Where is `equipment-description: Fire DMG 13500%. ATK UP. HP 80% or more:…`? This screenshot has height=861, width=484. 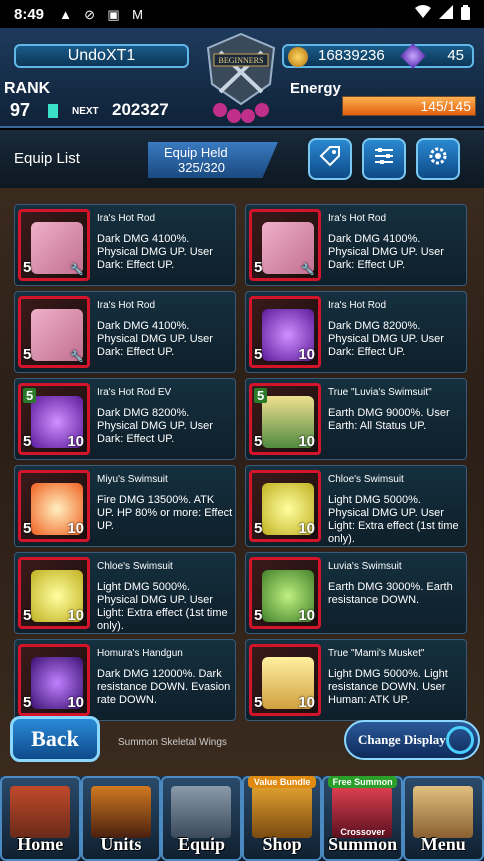
equipment-description: Fire DMG 13500%. ATK UP. HP 80% or more:… is located at coordinates (165, 513).